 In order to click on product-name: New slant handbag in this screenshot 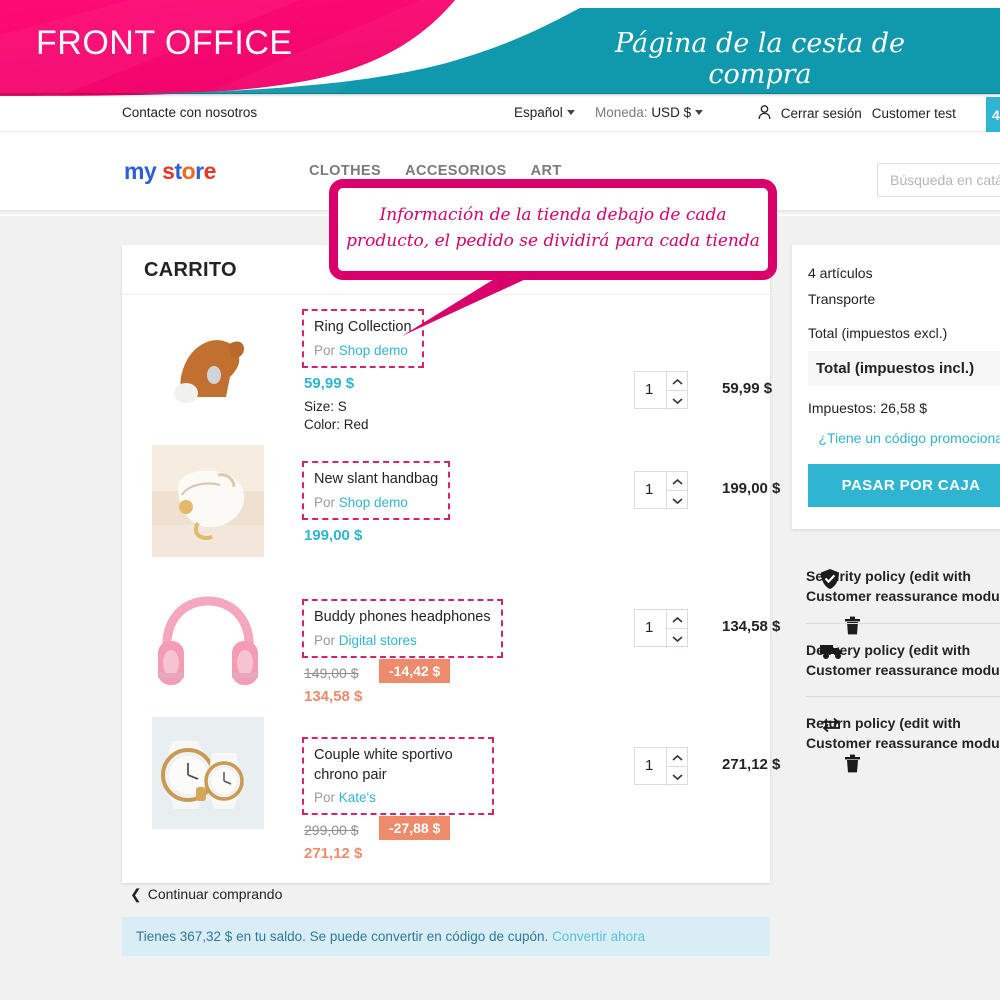, I will do `click(376, 480)`.